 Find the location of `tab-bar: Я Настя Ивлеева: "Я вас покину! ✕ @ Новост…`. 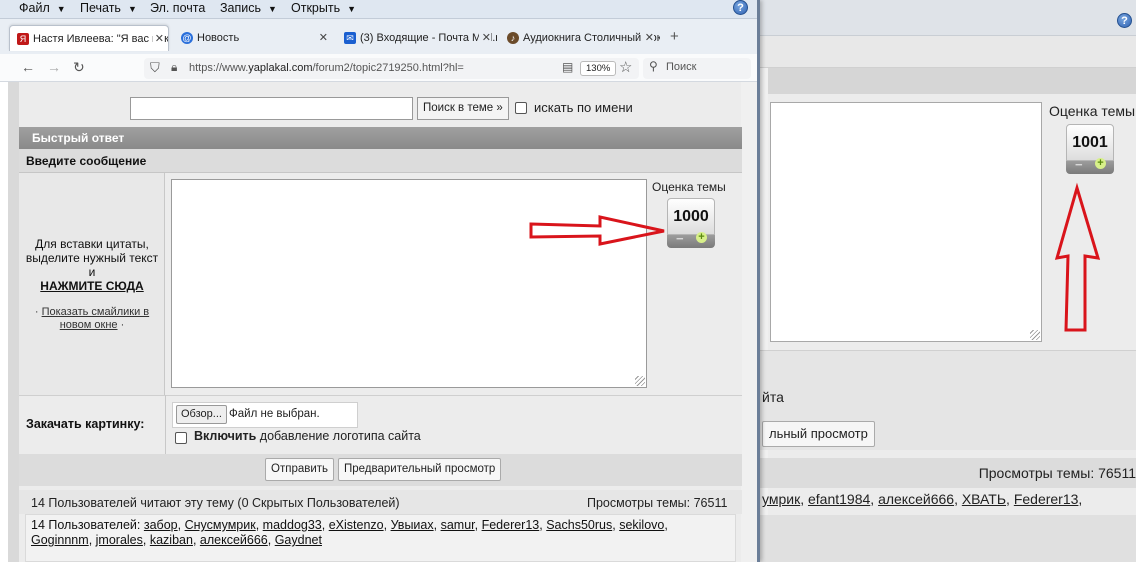

tab-bar: Я Настя Ивлеева: "Я вас покину! ✕ @ Новост… is located at coordinates (378, 36).